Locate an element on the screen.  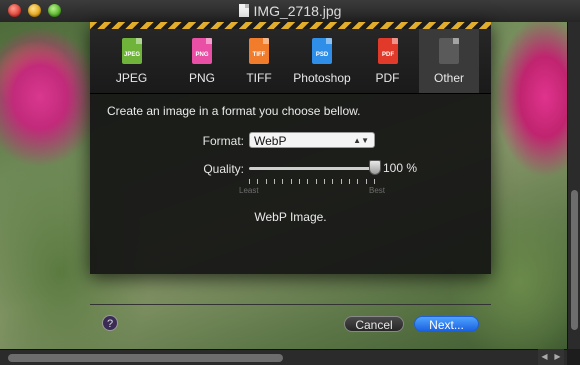
document-icon is located at coordinates (243, 10).